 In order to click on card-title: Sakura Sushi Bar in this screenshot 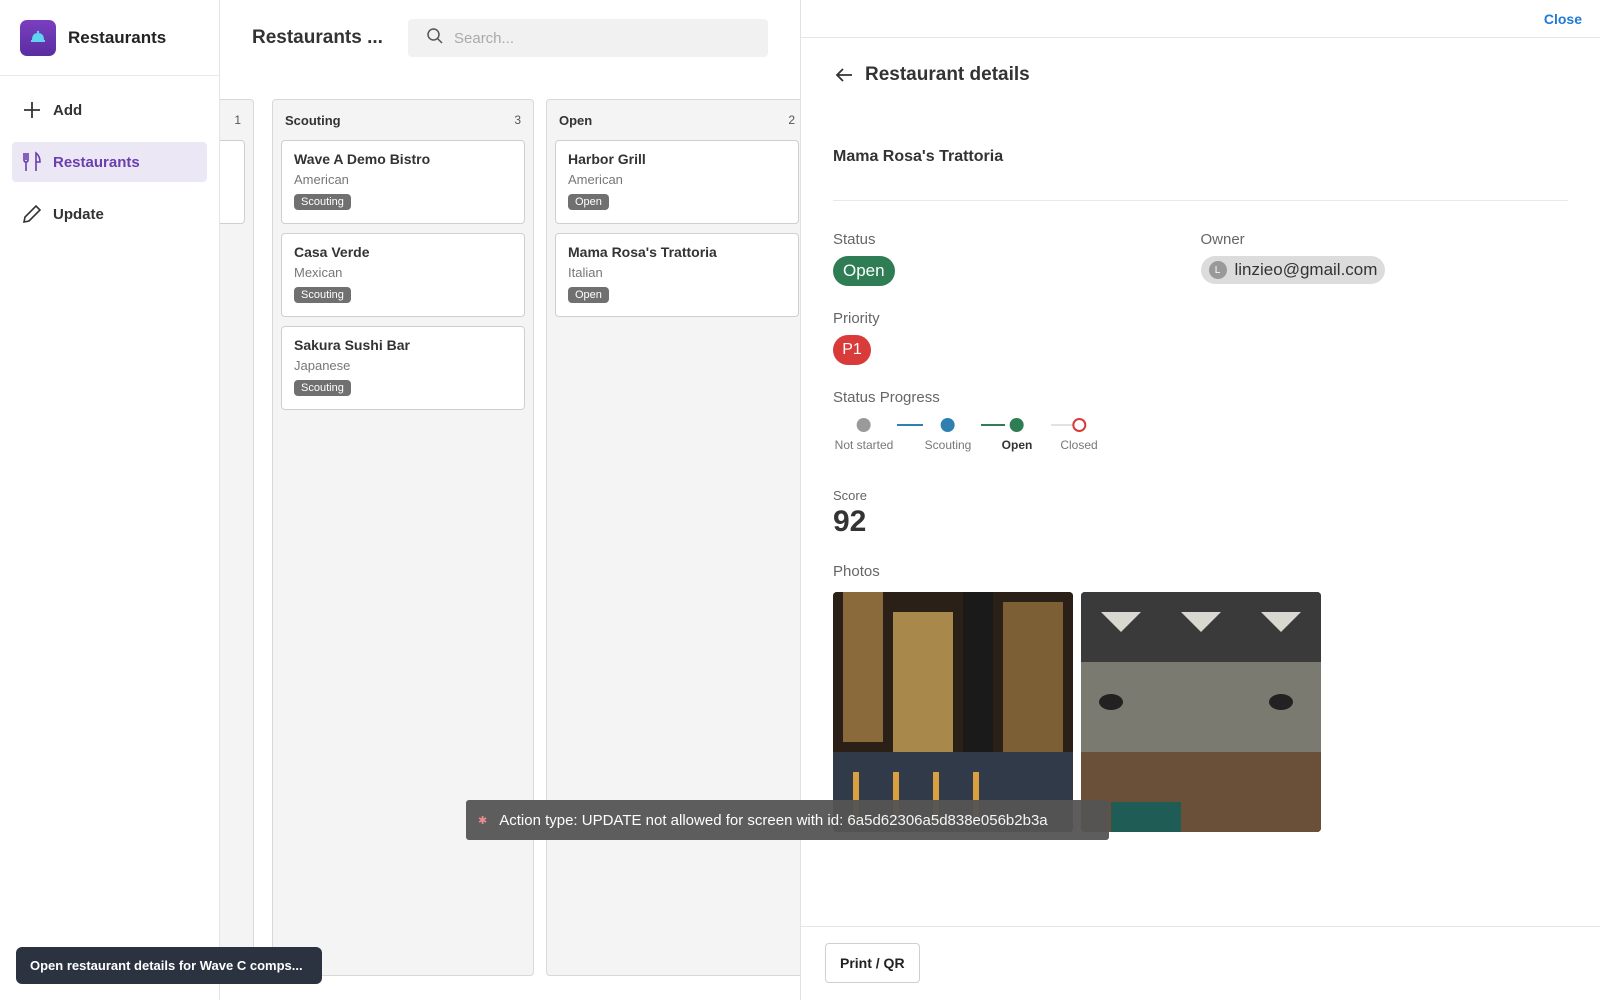, I will do `click(352, 345)`.